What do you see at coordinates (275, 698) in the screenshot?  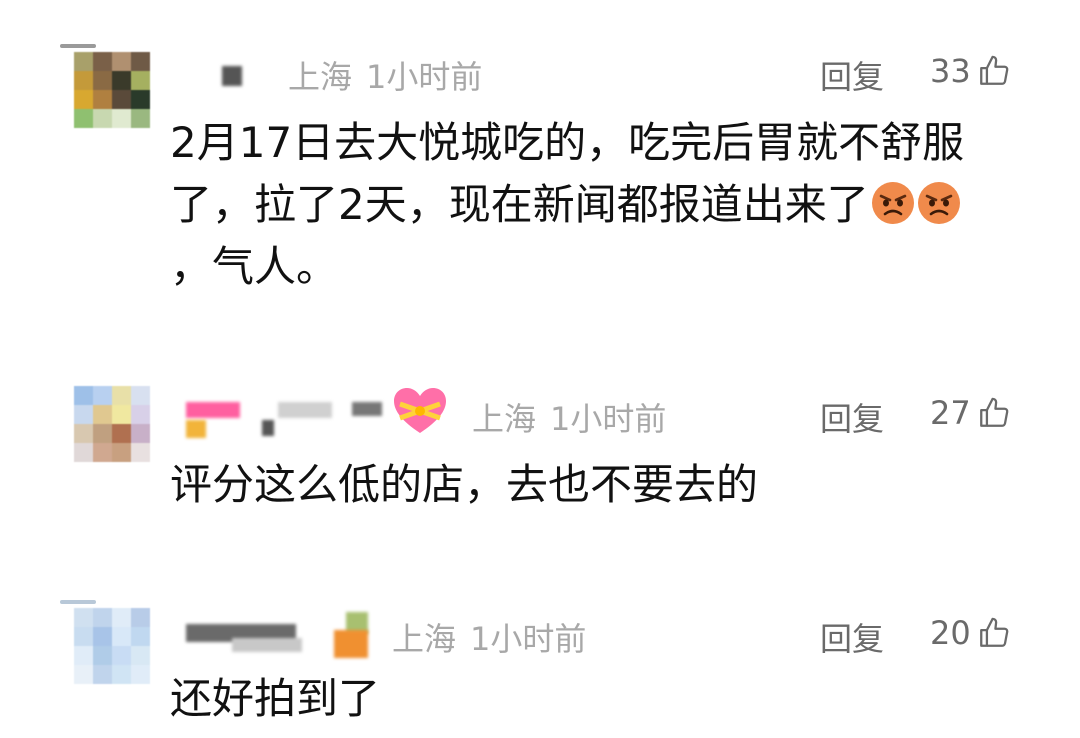 I see `comment-line: 还好拍到了` at bounding box center [275, 698].